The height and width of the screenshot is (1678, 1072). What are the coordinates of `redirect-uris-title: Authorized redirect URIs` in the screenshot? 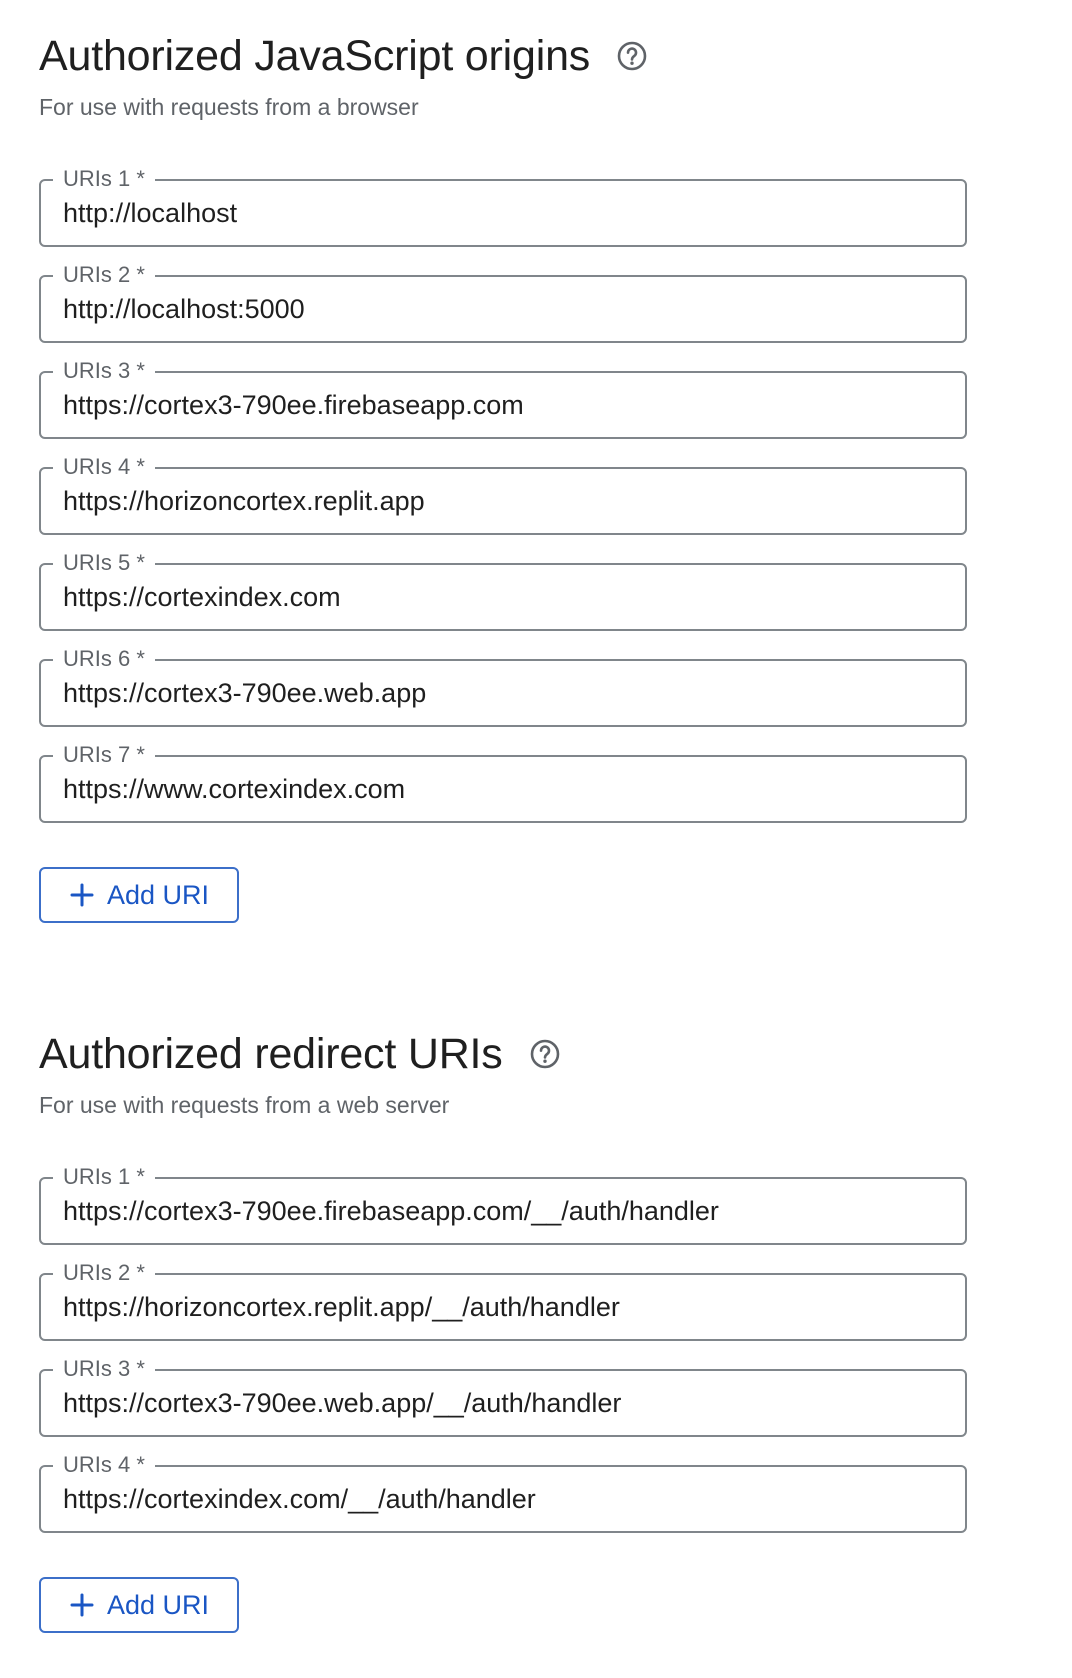 It's located at (271, 1053).